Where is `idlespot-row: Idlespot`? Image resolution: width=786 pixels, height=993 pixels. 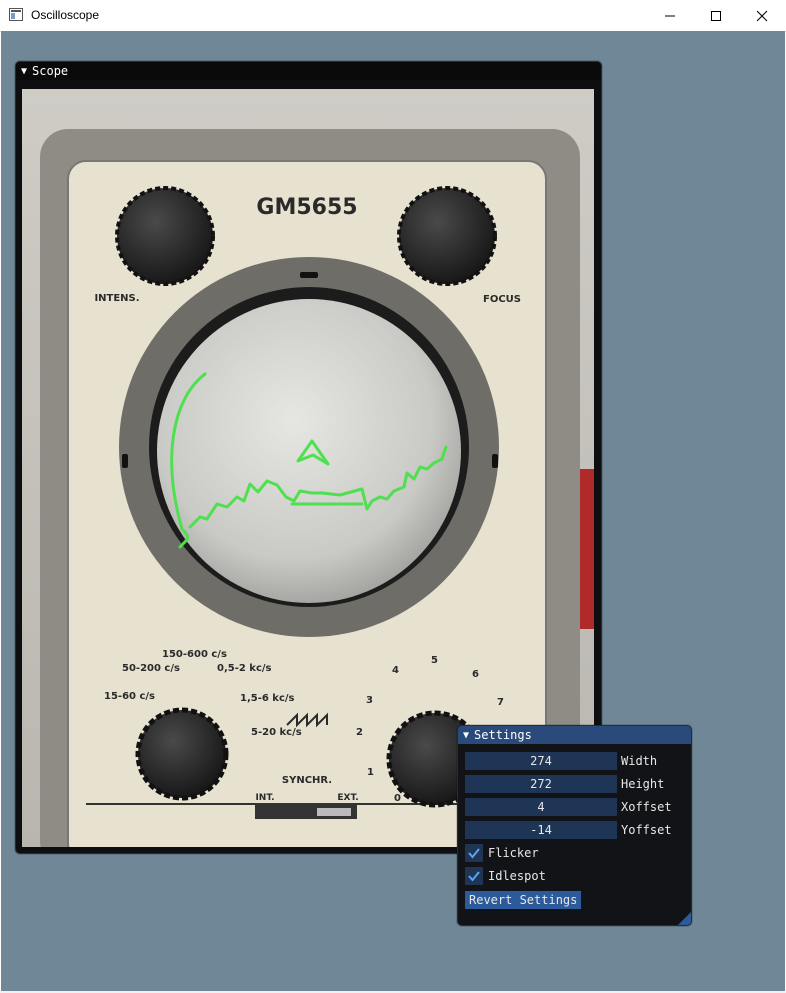 idlespot-row: Idlespot is located at coordinates (505, 876).